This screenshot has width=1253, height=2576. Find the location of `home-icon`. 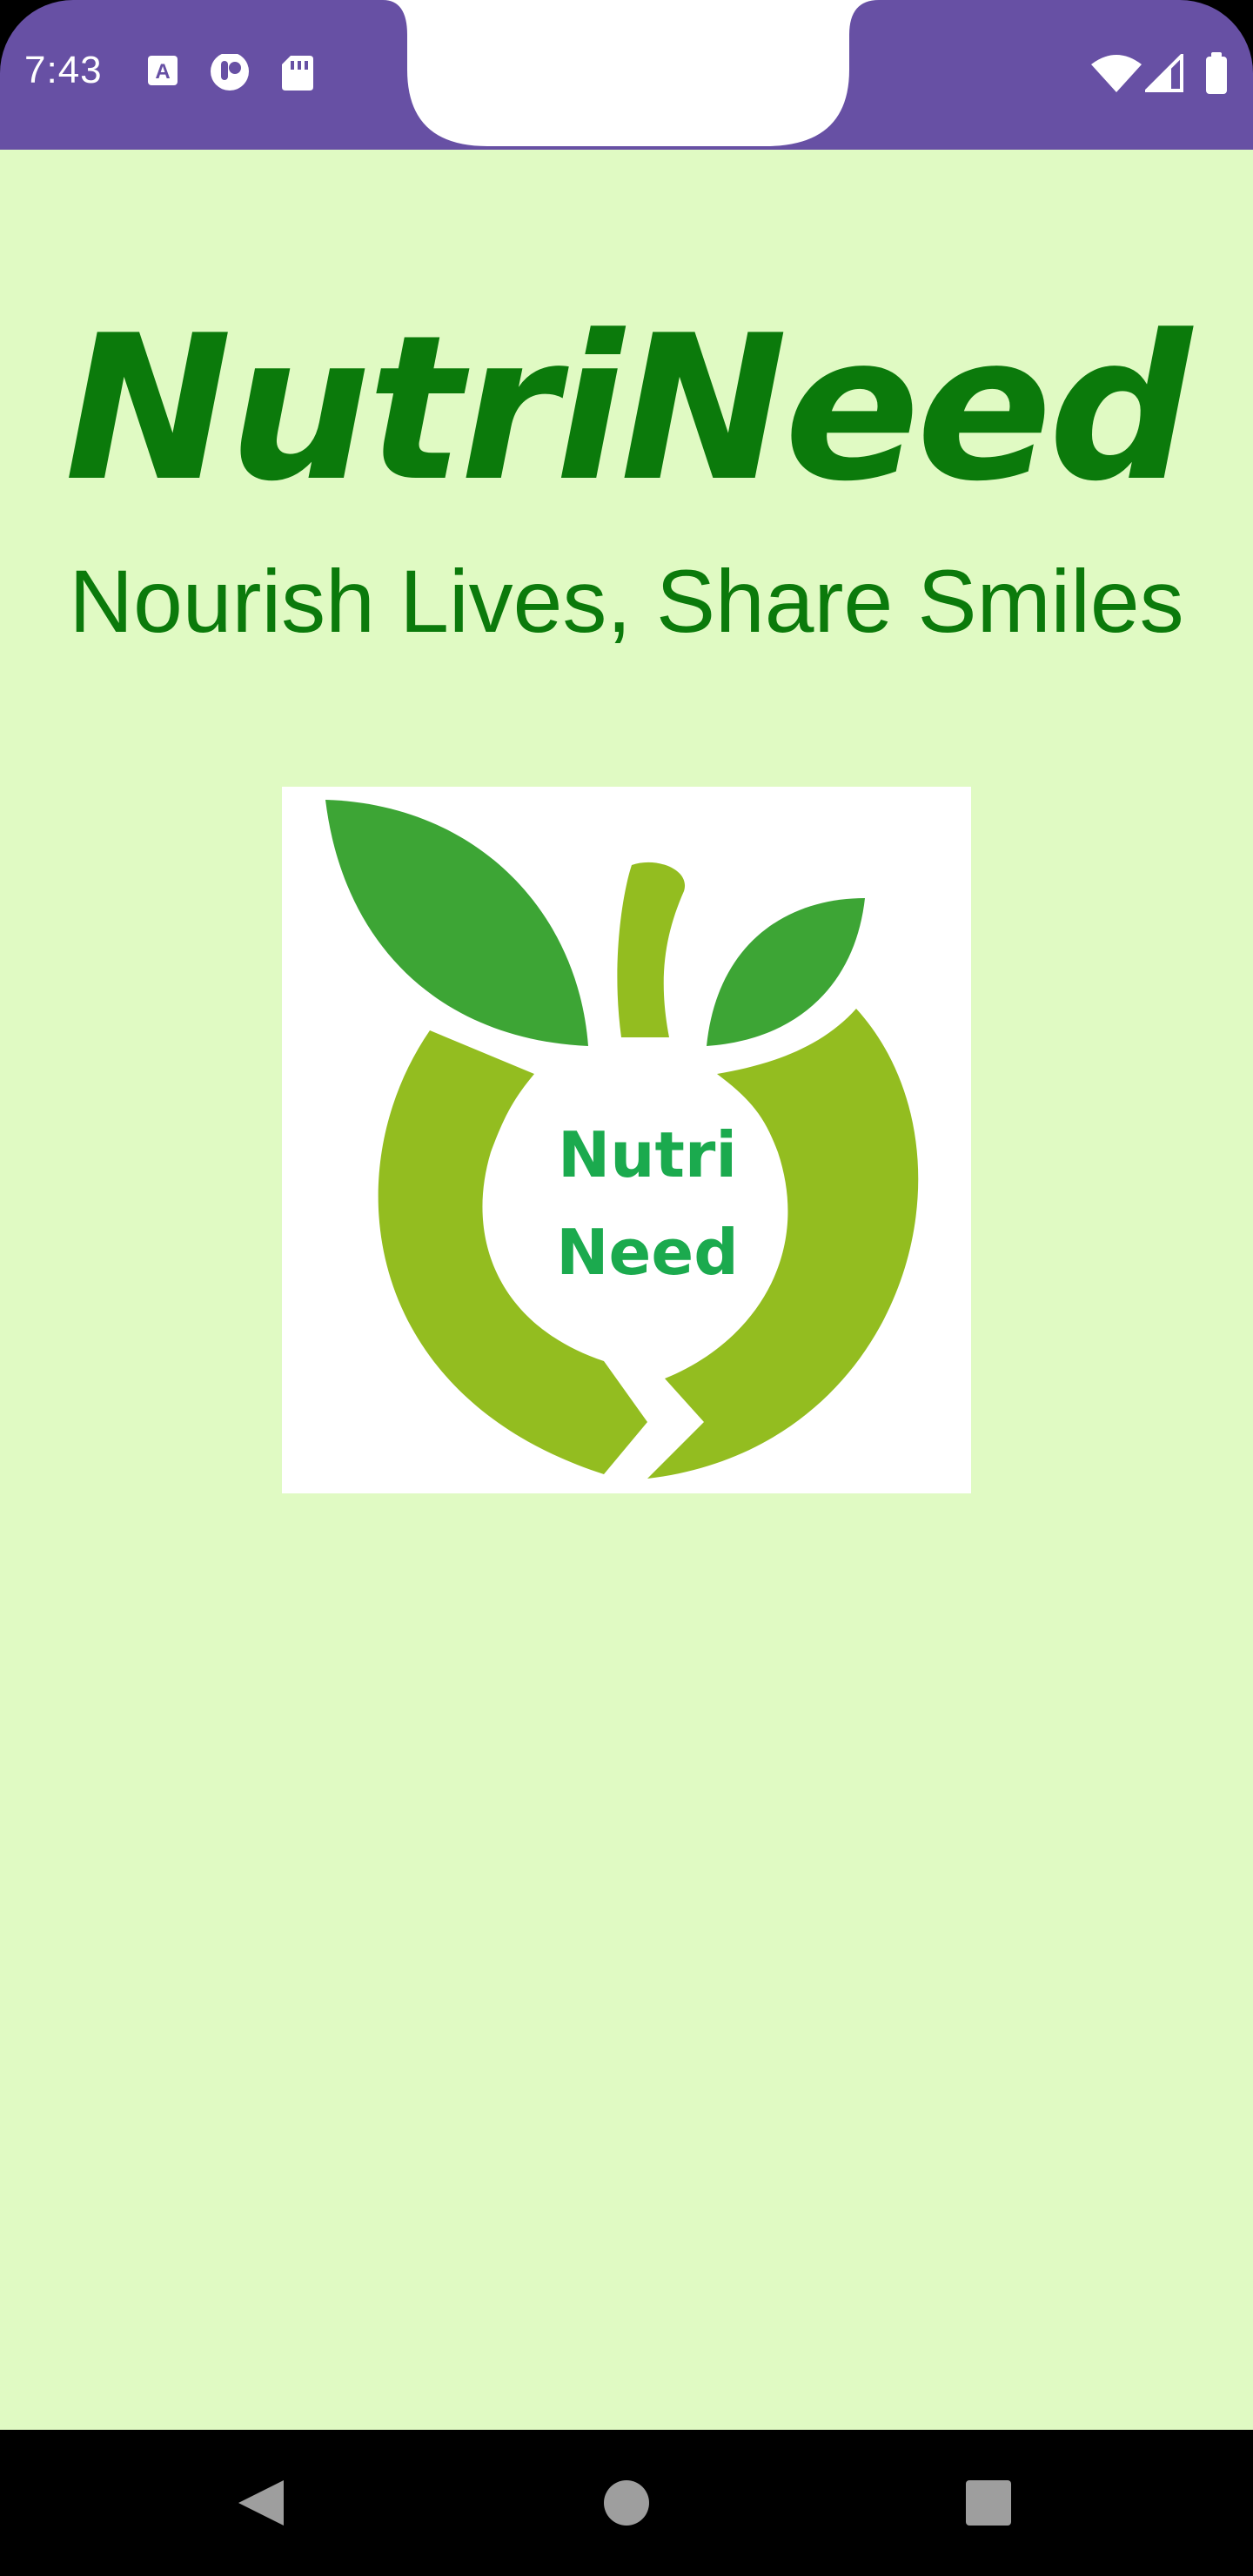

home-icon is located at coordinates (626, 2503).